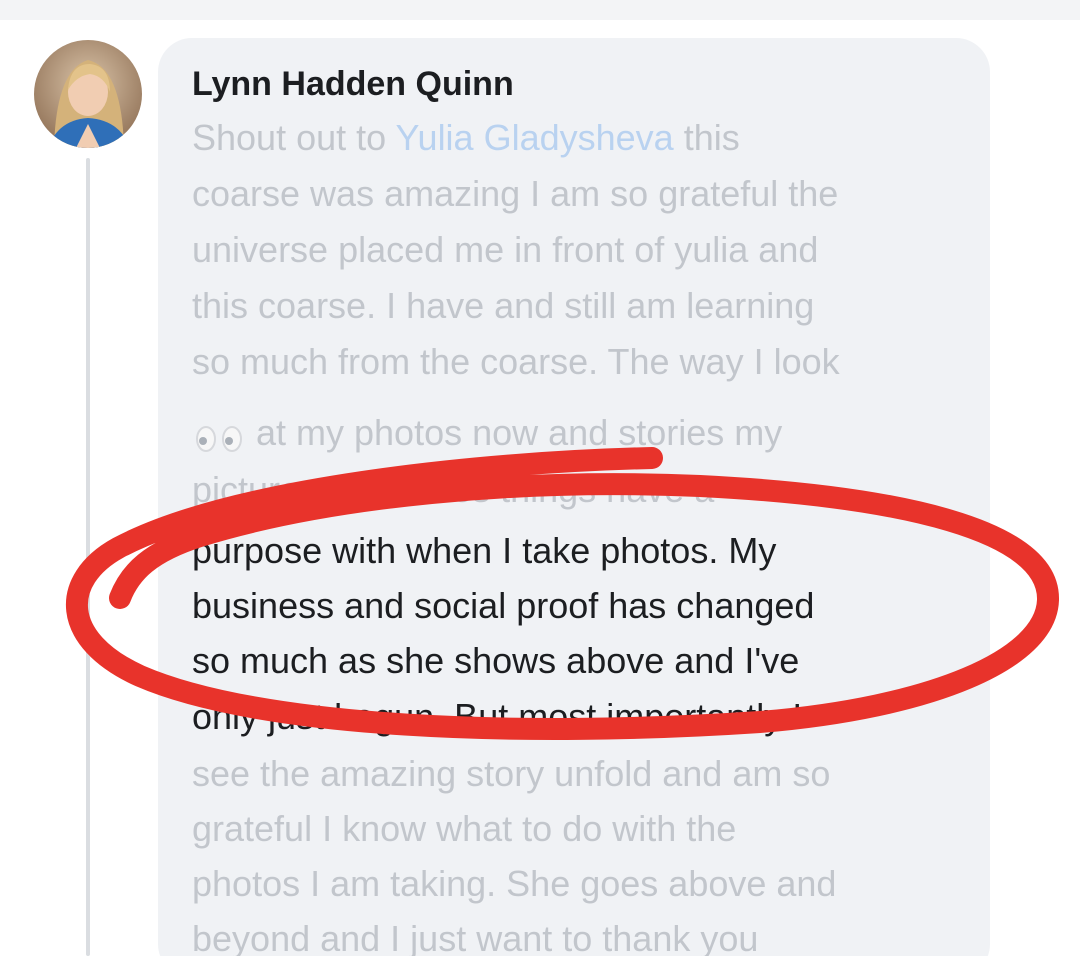  I want to click on comment-line-highlighted: only just begun. But most importantly I, so click(497, 716).